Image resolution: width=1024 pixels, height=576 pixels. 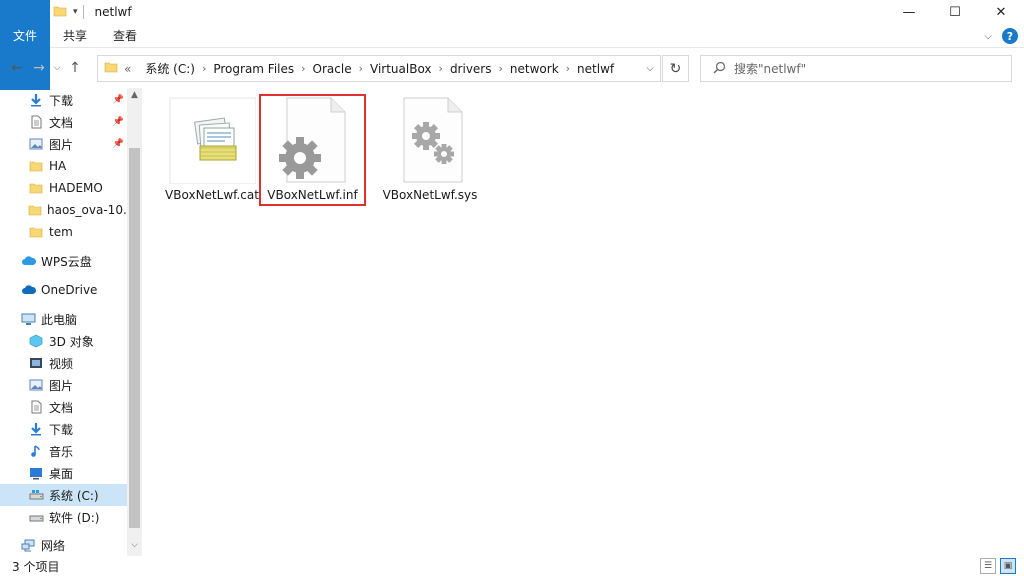 What do you see at coordinates (512, 566) in the screenshot?
I see `status-bar: 3 个项目 ☰ ▣` at bounding box center [512, 566].